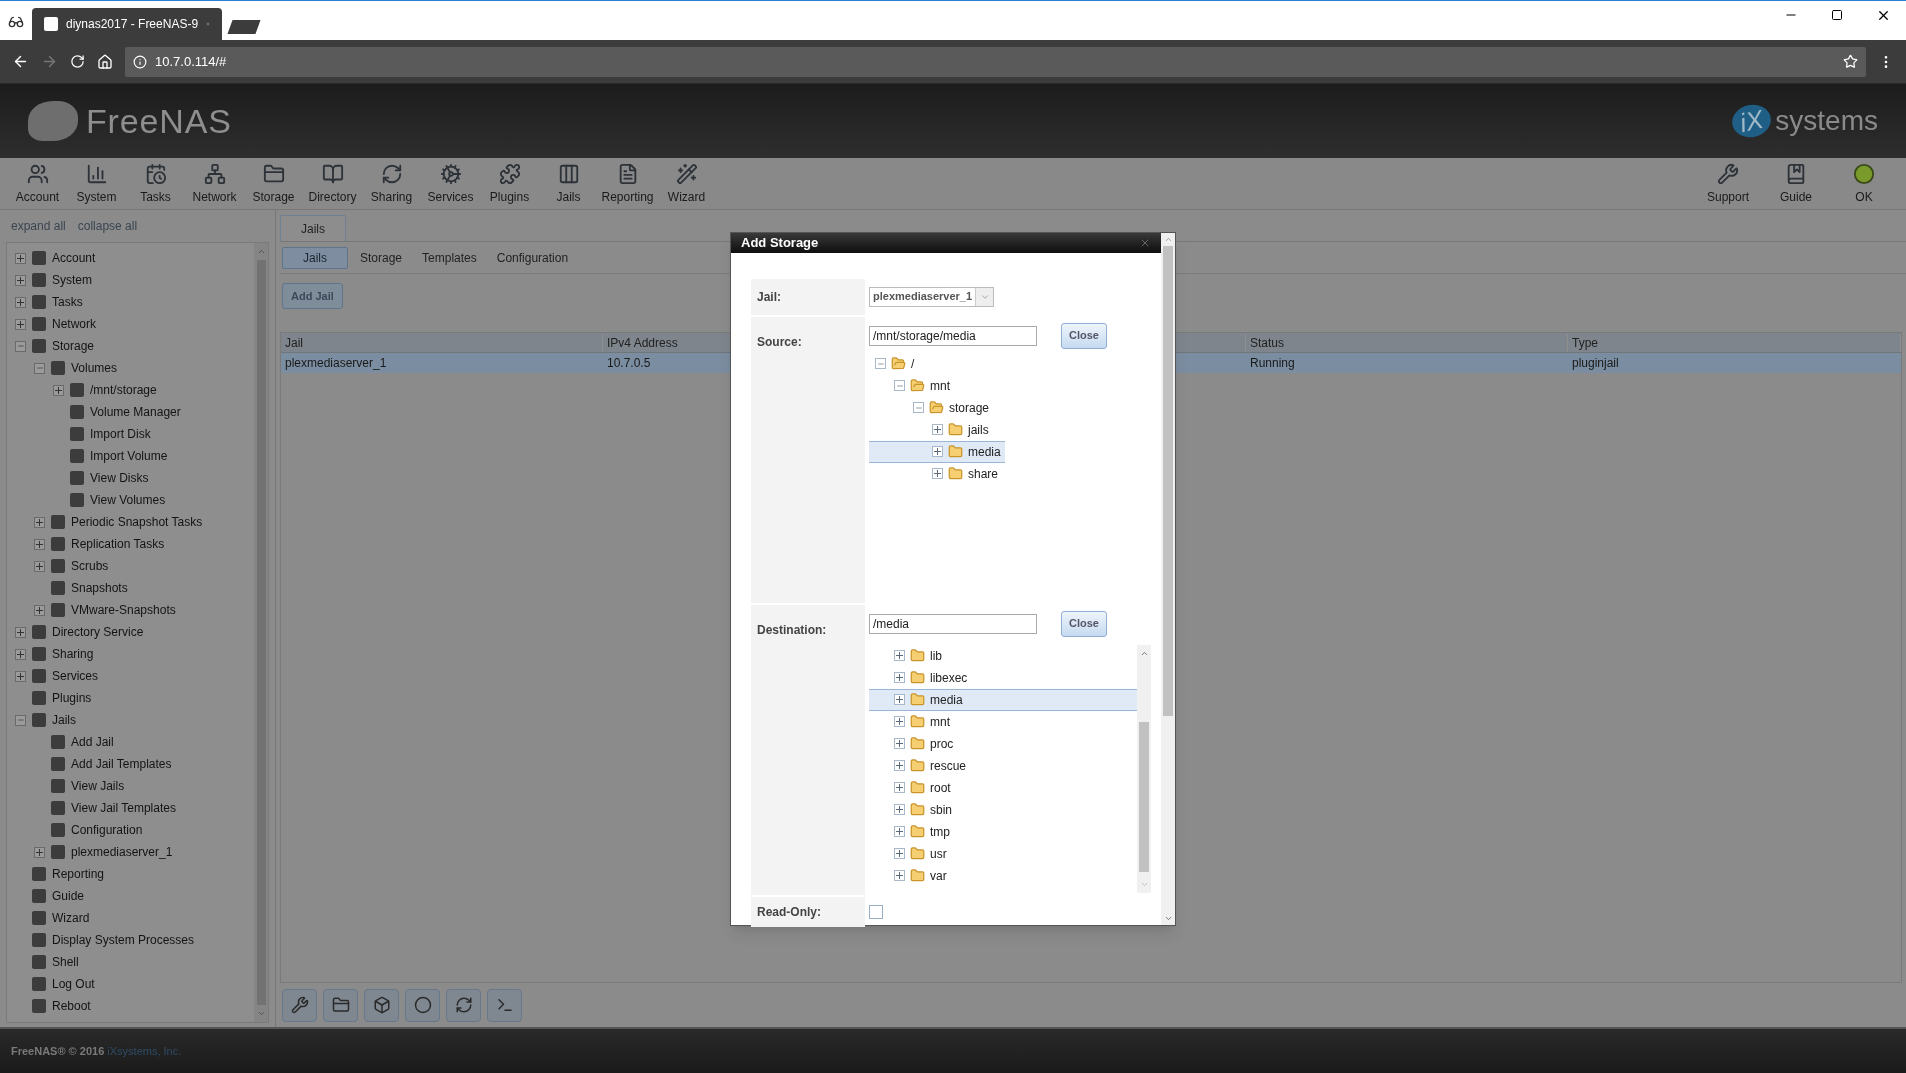  What do you see at coordinates (938, 876) in the screenshot?
I see `folder-name: var` at bounding box center [938, 876].